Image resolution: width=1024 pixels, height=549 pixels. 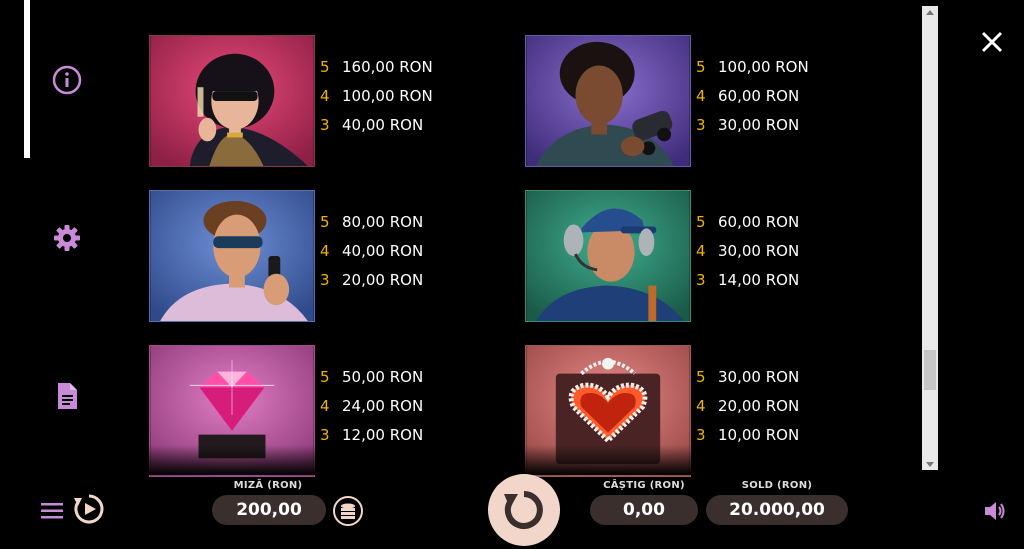 I want to click on payout-value: 50,00 RON, so click(x=383, y=377).